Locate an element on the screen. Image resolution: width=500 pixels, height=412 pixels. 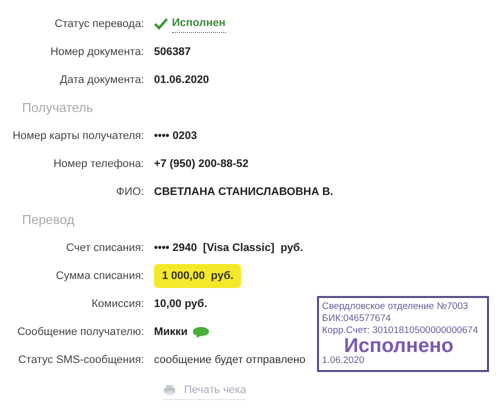
field-label: Статус SMS-сообщения: is located at coordinates (81, 360).